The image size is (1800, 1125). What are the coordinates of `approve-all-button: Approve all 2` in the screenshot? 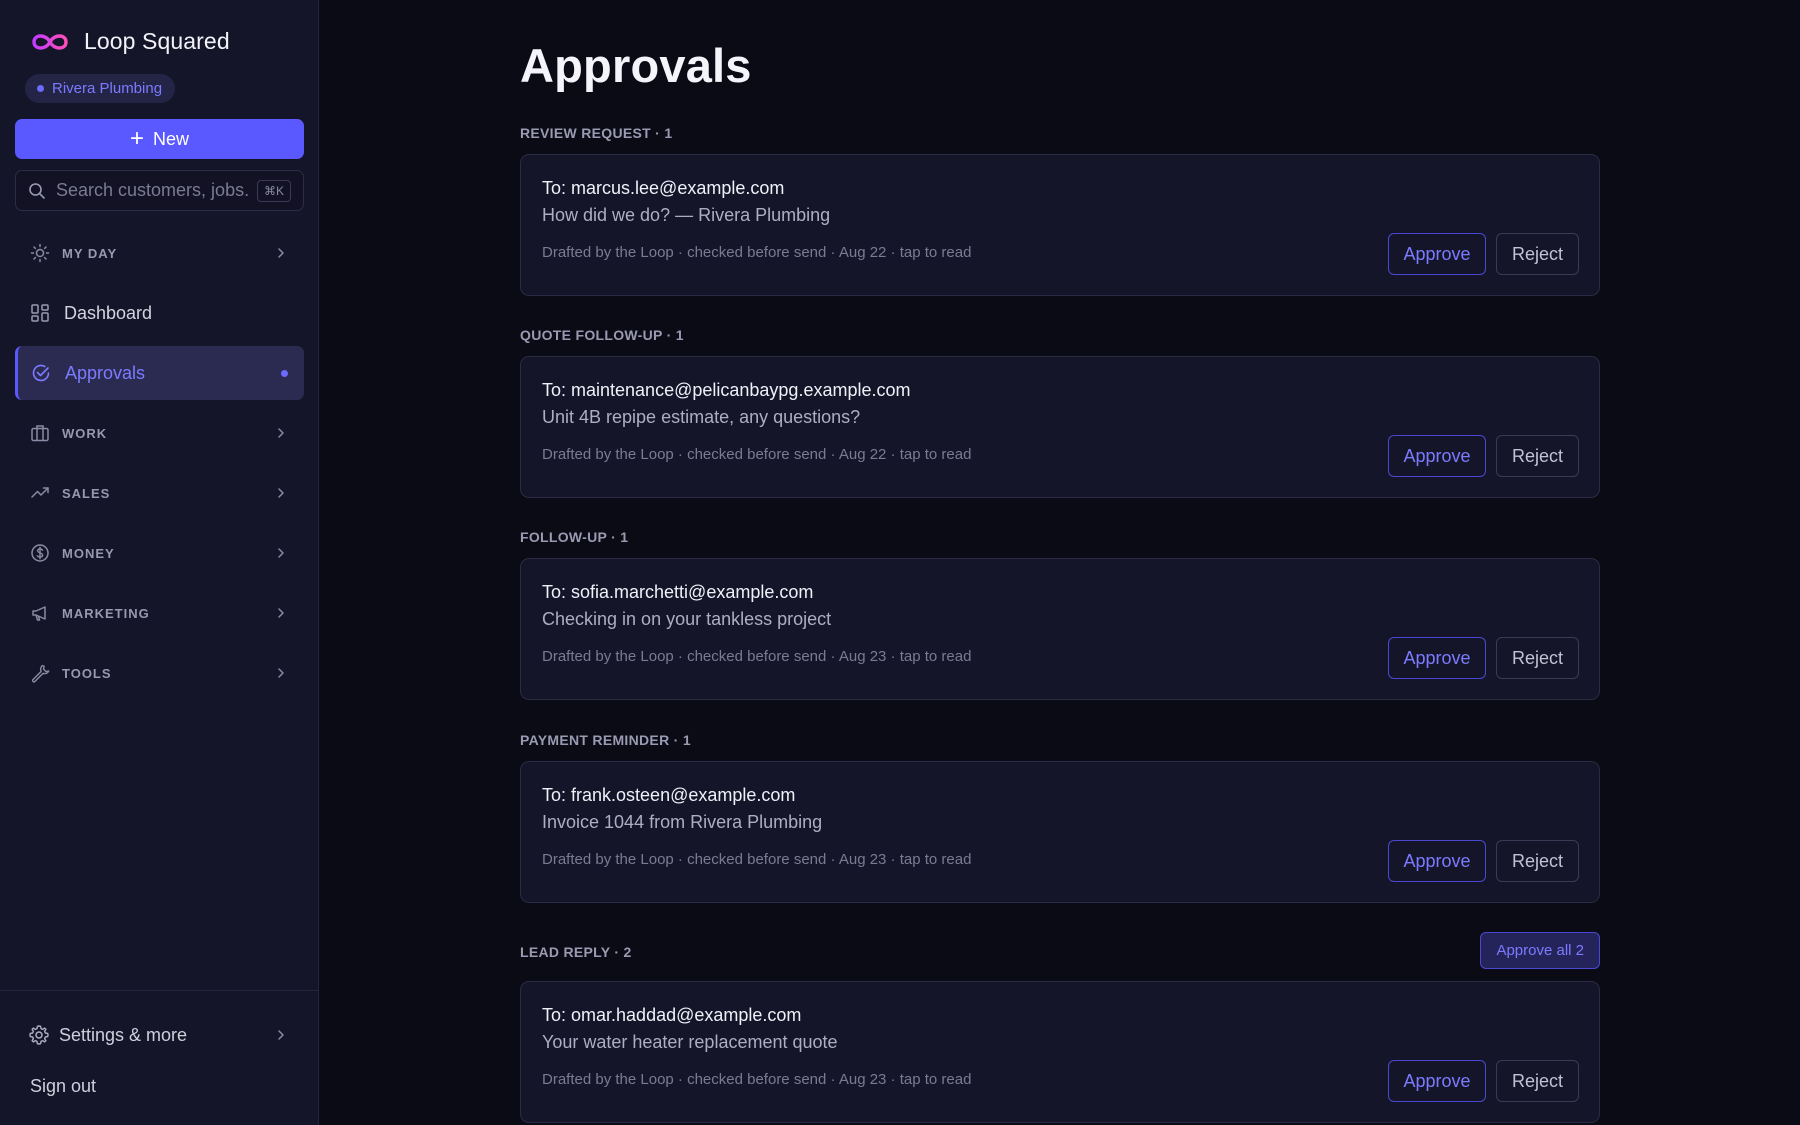 It's located at (1540, 950).